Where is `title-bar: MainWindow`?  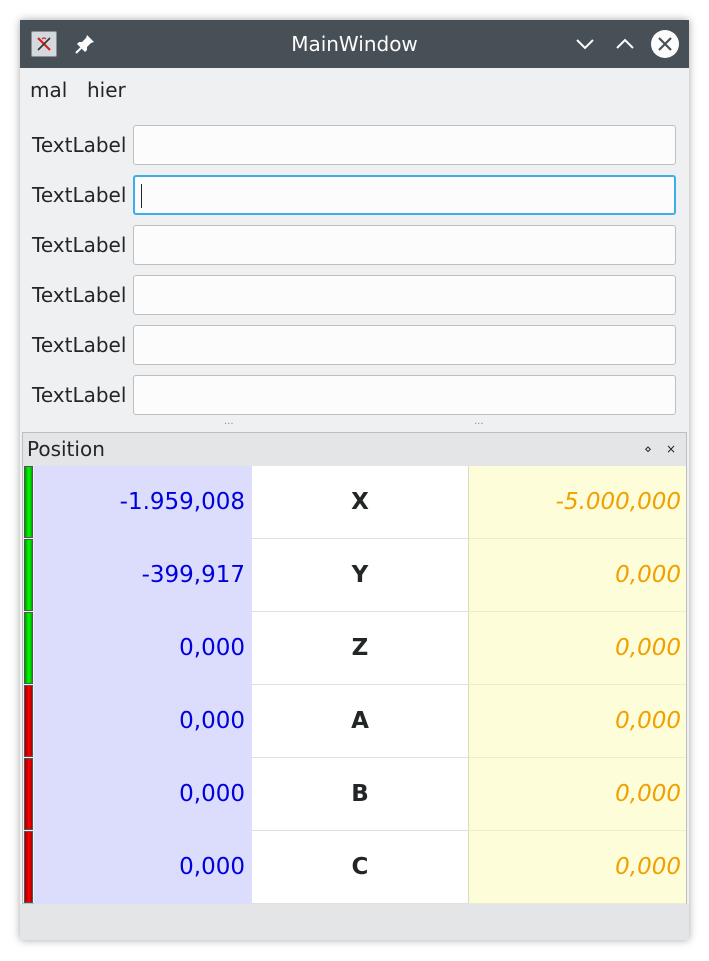
title-bar: MainWindow is located at coordinates (354, 44).